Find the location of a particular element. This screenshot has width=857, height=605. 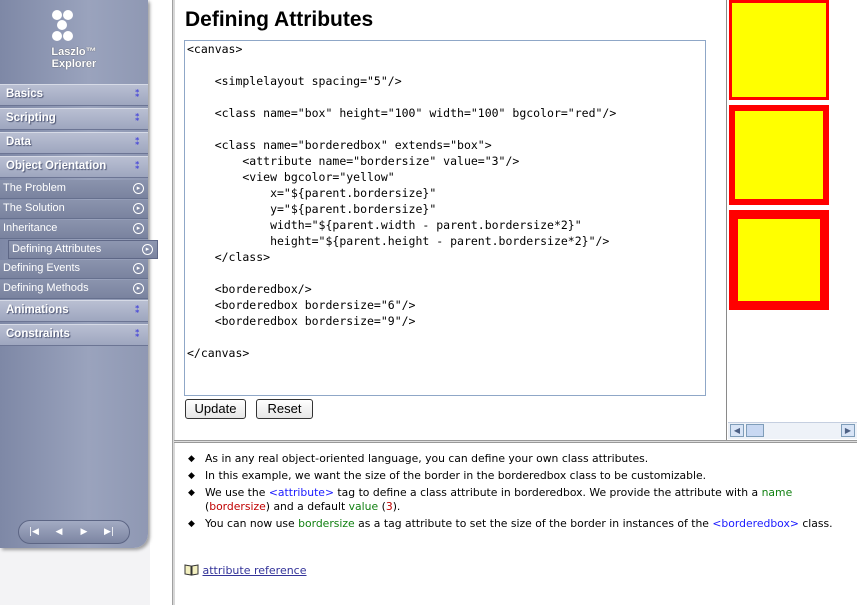

logo-line-2: Explorer is located at coordinates (74, 64).